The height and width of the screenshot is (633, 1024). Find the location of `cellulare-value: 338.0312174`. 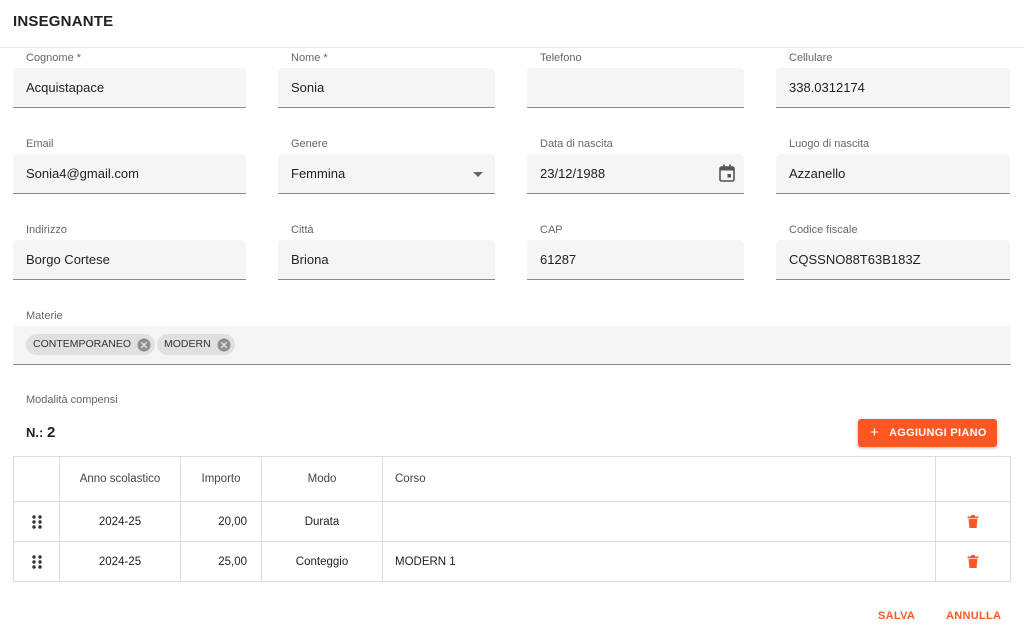

cellulare-value: 338.0312174 is located at coordinates (827, 87).